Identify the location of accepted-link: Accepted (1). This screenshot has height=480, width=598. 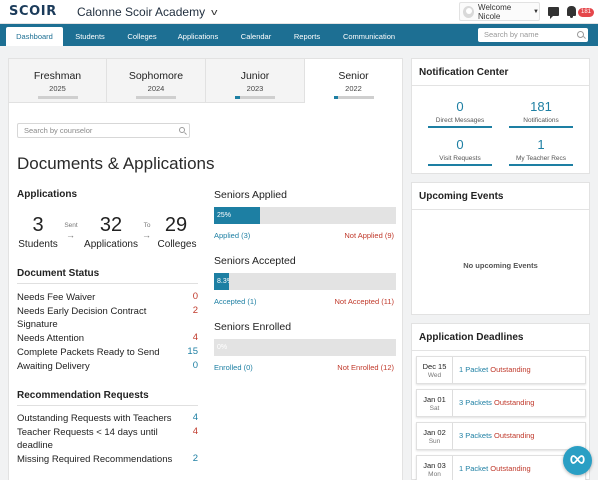
(235, 301).